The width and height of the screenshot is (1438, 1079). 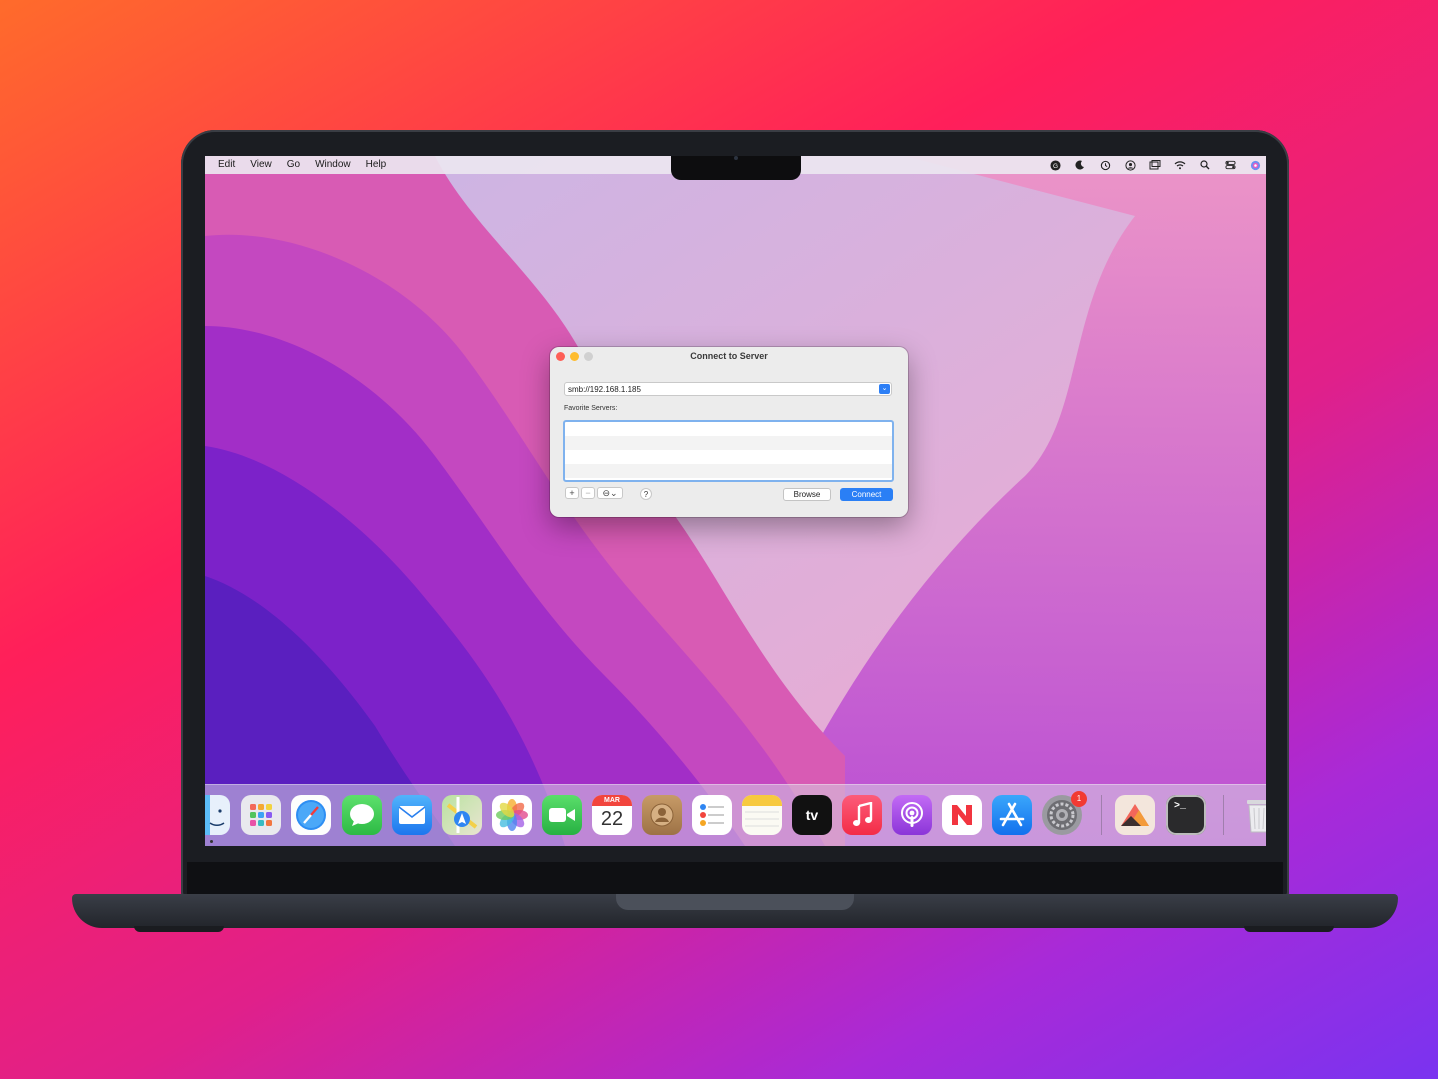 I want to click on terminal-prompt: >_, so click(x=1180, y=806).